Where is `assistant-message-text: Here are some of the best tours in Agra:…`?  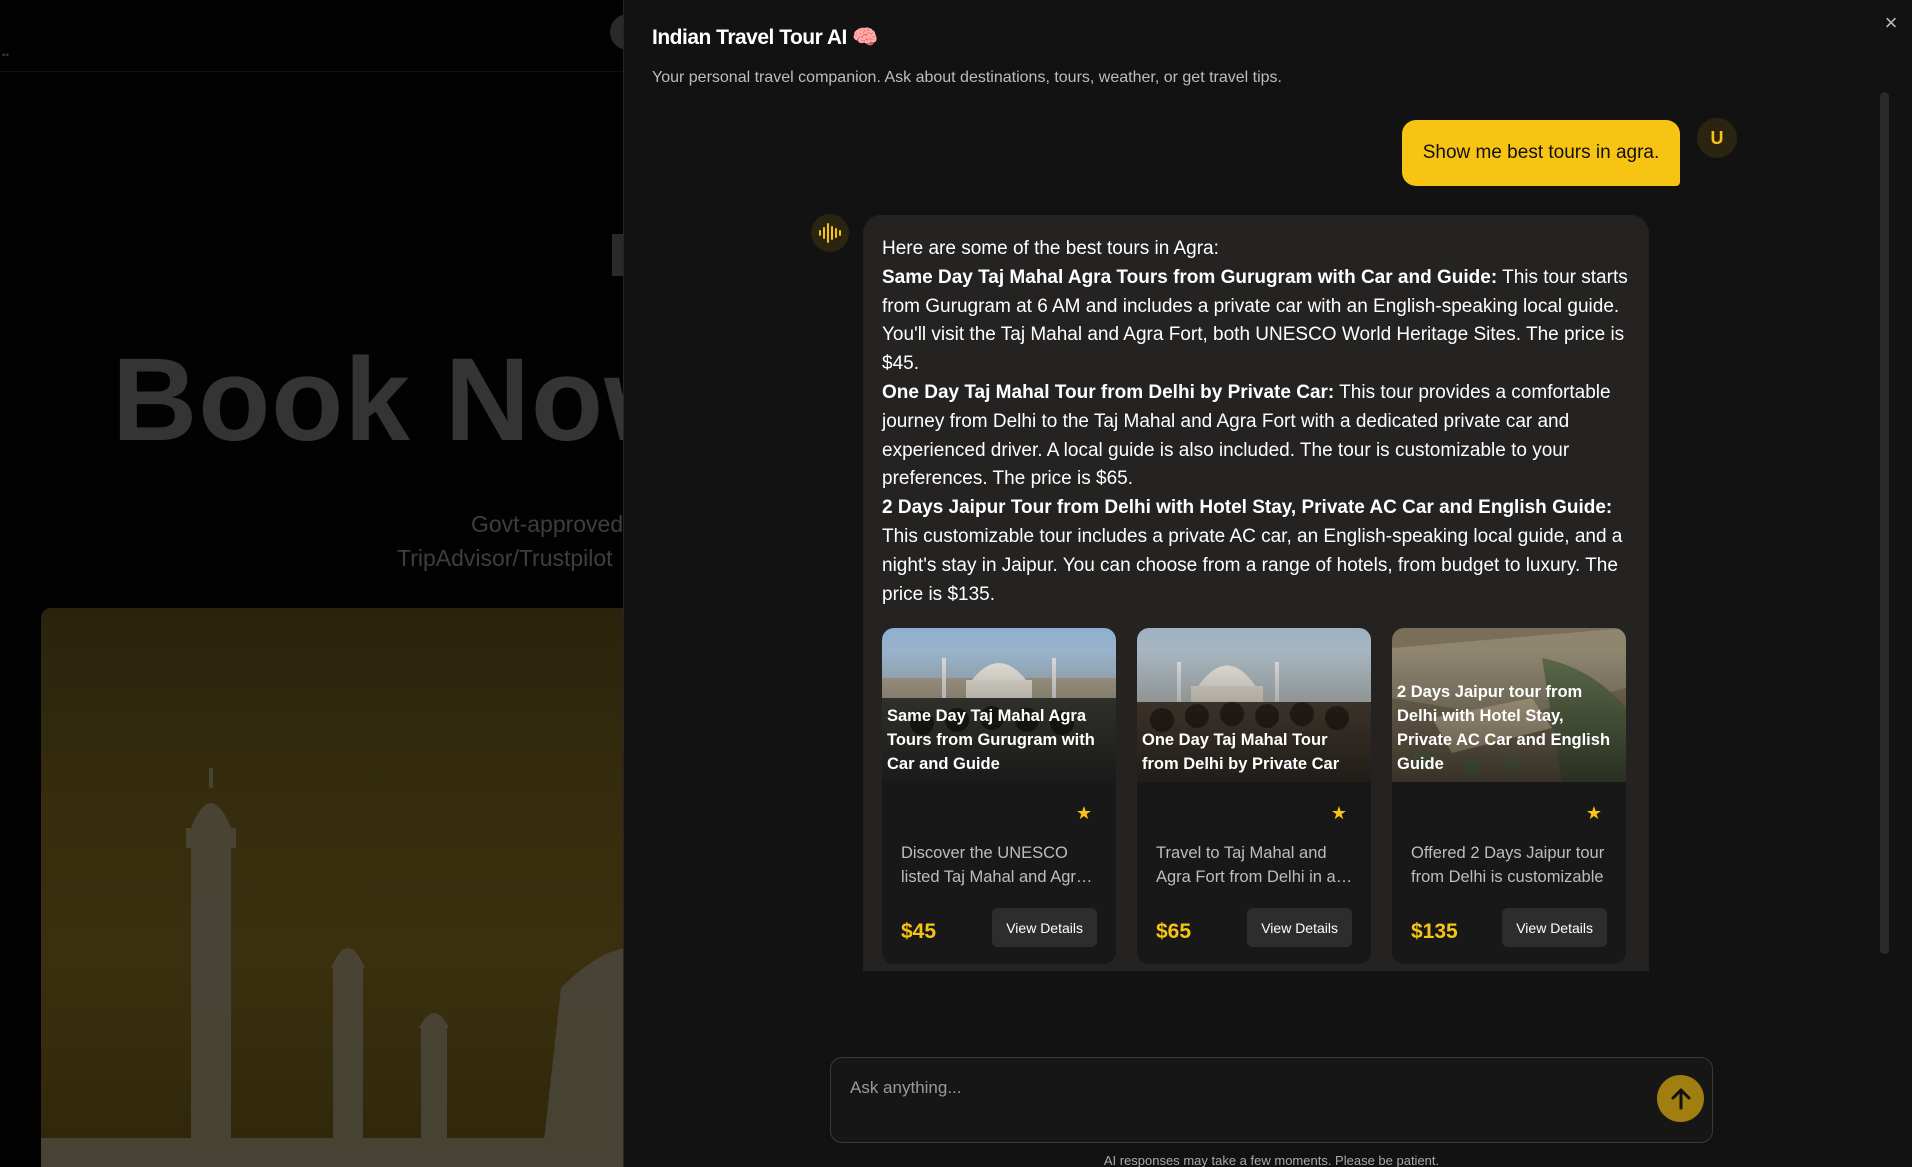 assistant-message-text: Here are some of the best tours in Agra:… is located at coordinates (1256, 422).